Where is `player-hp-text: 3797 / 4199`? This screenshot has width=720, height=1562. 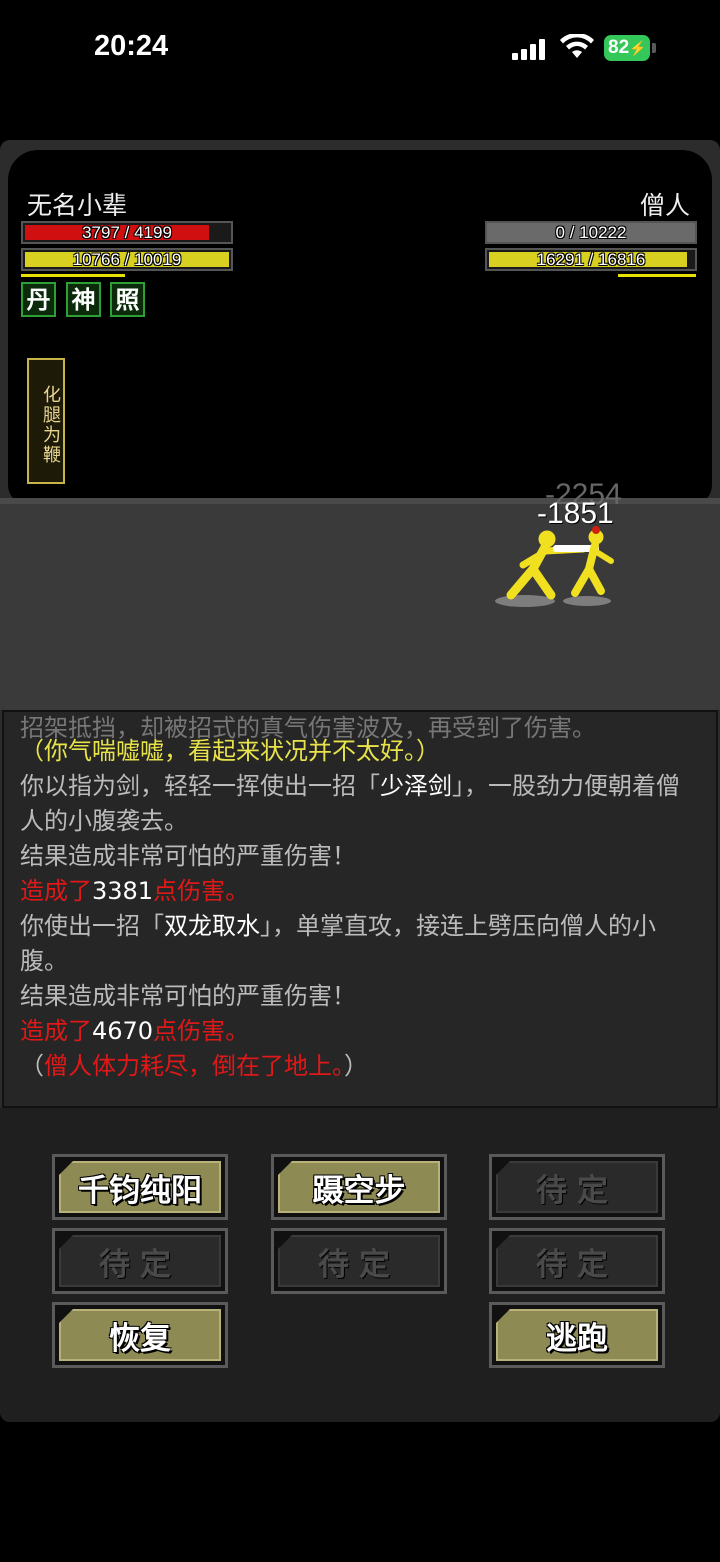 player-hp-text: 3797 / 4199 is located at coordinates (127, 232).